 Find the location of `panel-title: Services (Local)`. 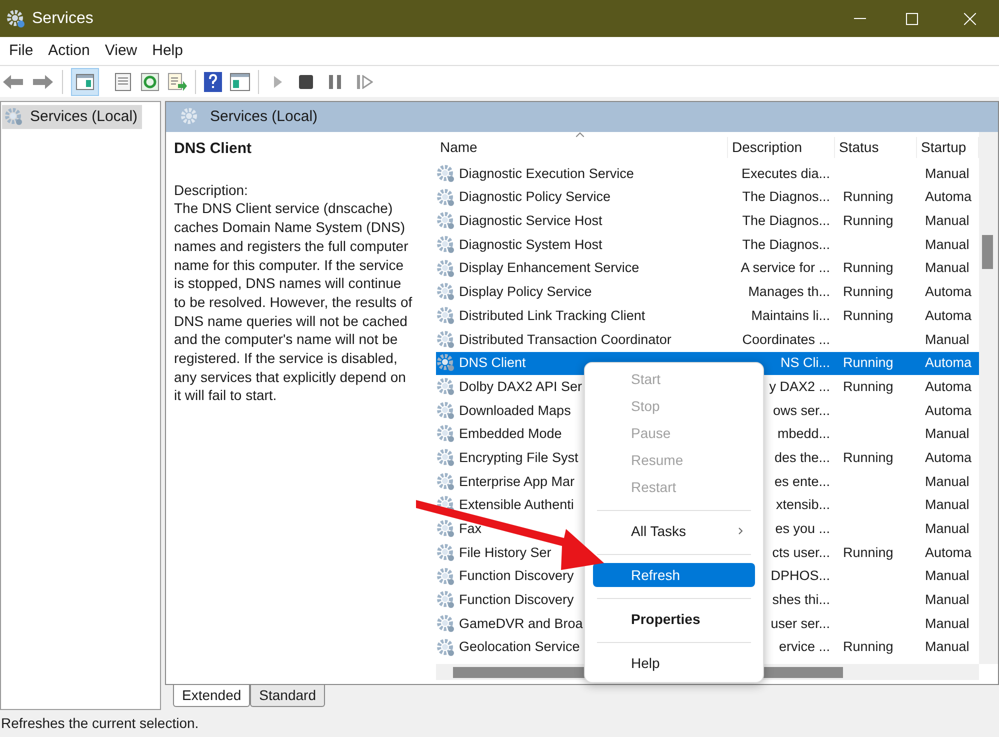

panel-title: Services (Local) is located at coordinates (264, 116).